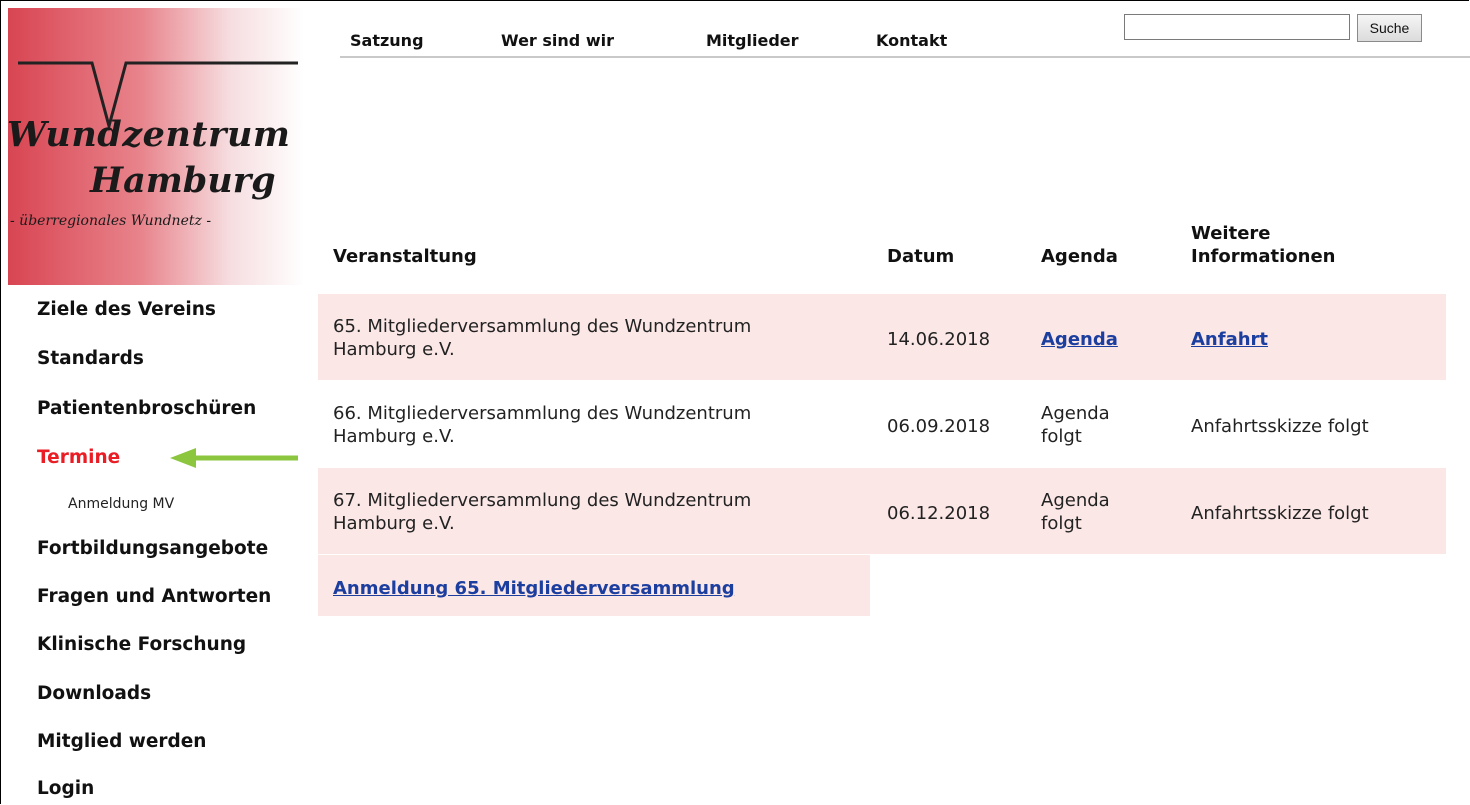  What do you see at coordinates (146, 408) in the screenshot?
I see `sidebar-item-patientenbroschueren: Patientenbroschüren` at bounding box center [146, 408].